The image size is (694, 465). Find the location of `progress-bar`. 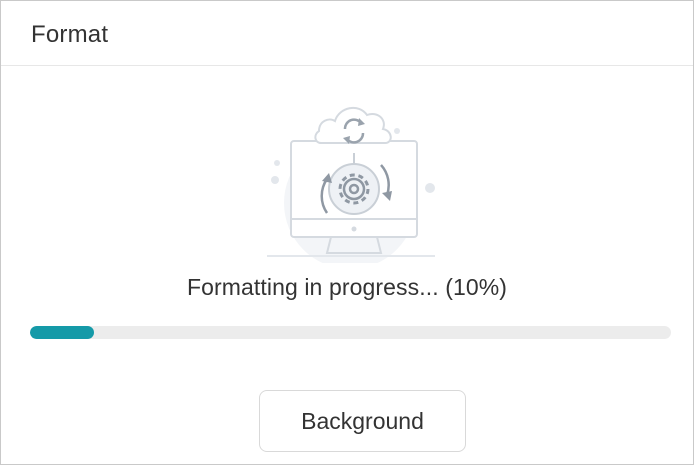

progress-bar is located at coordinates (350, 332).